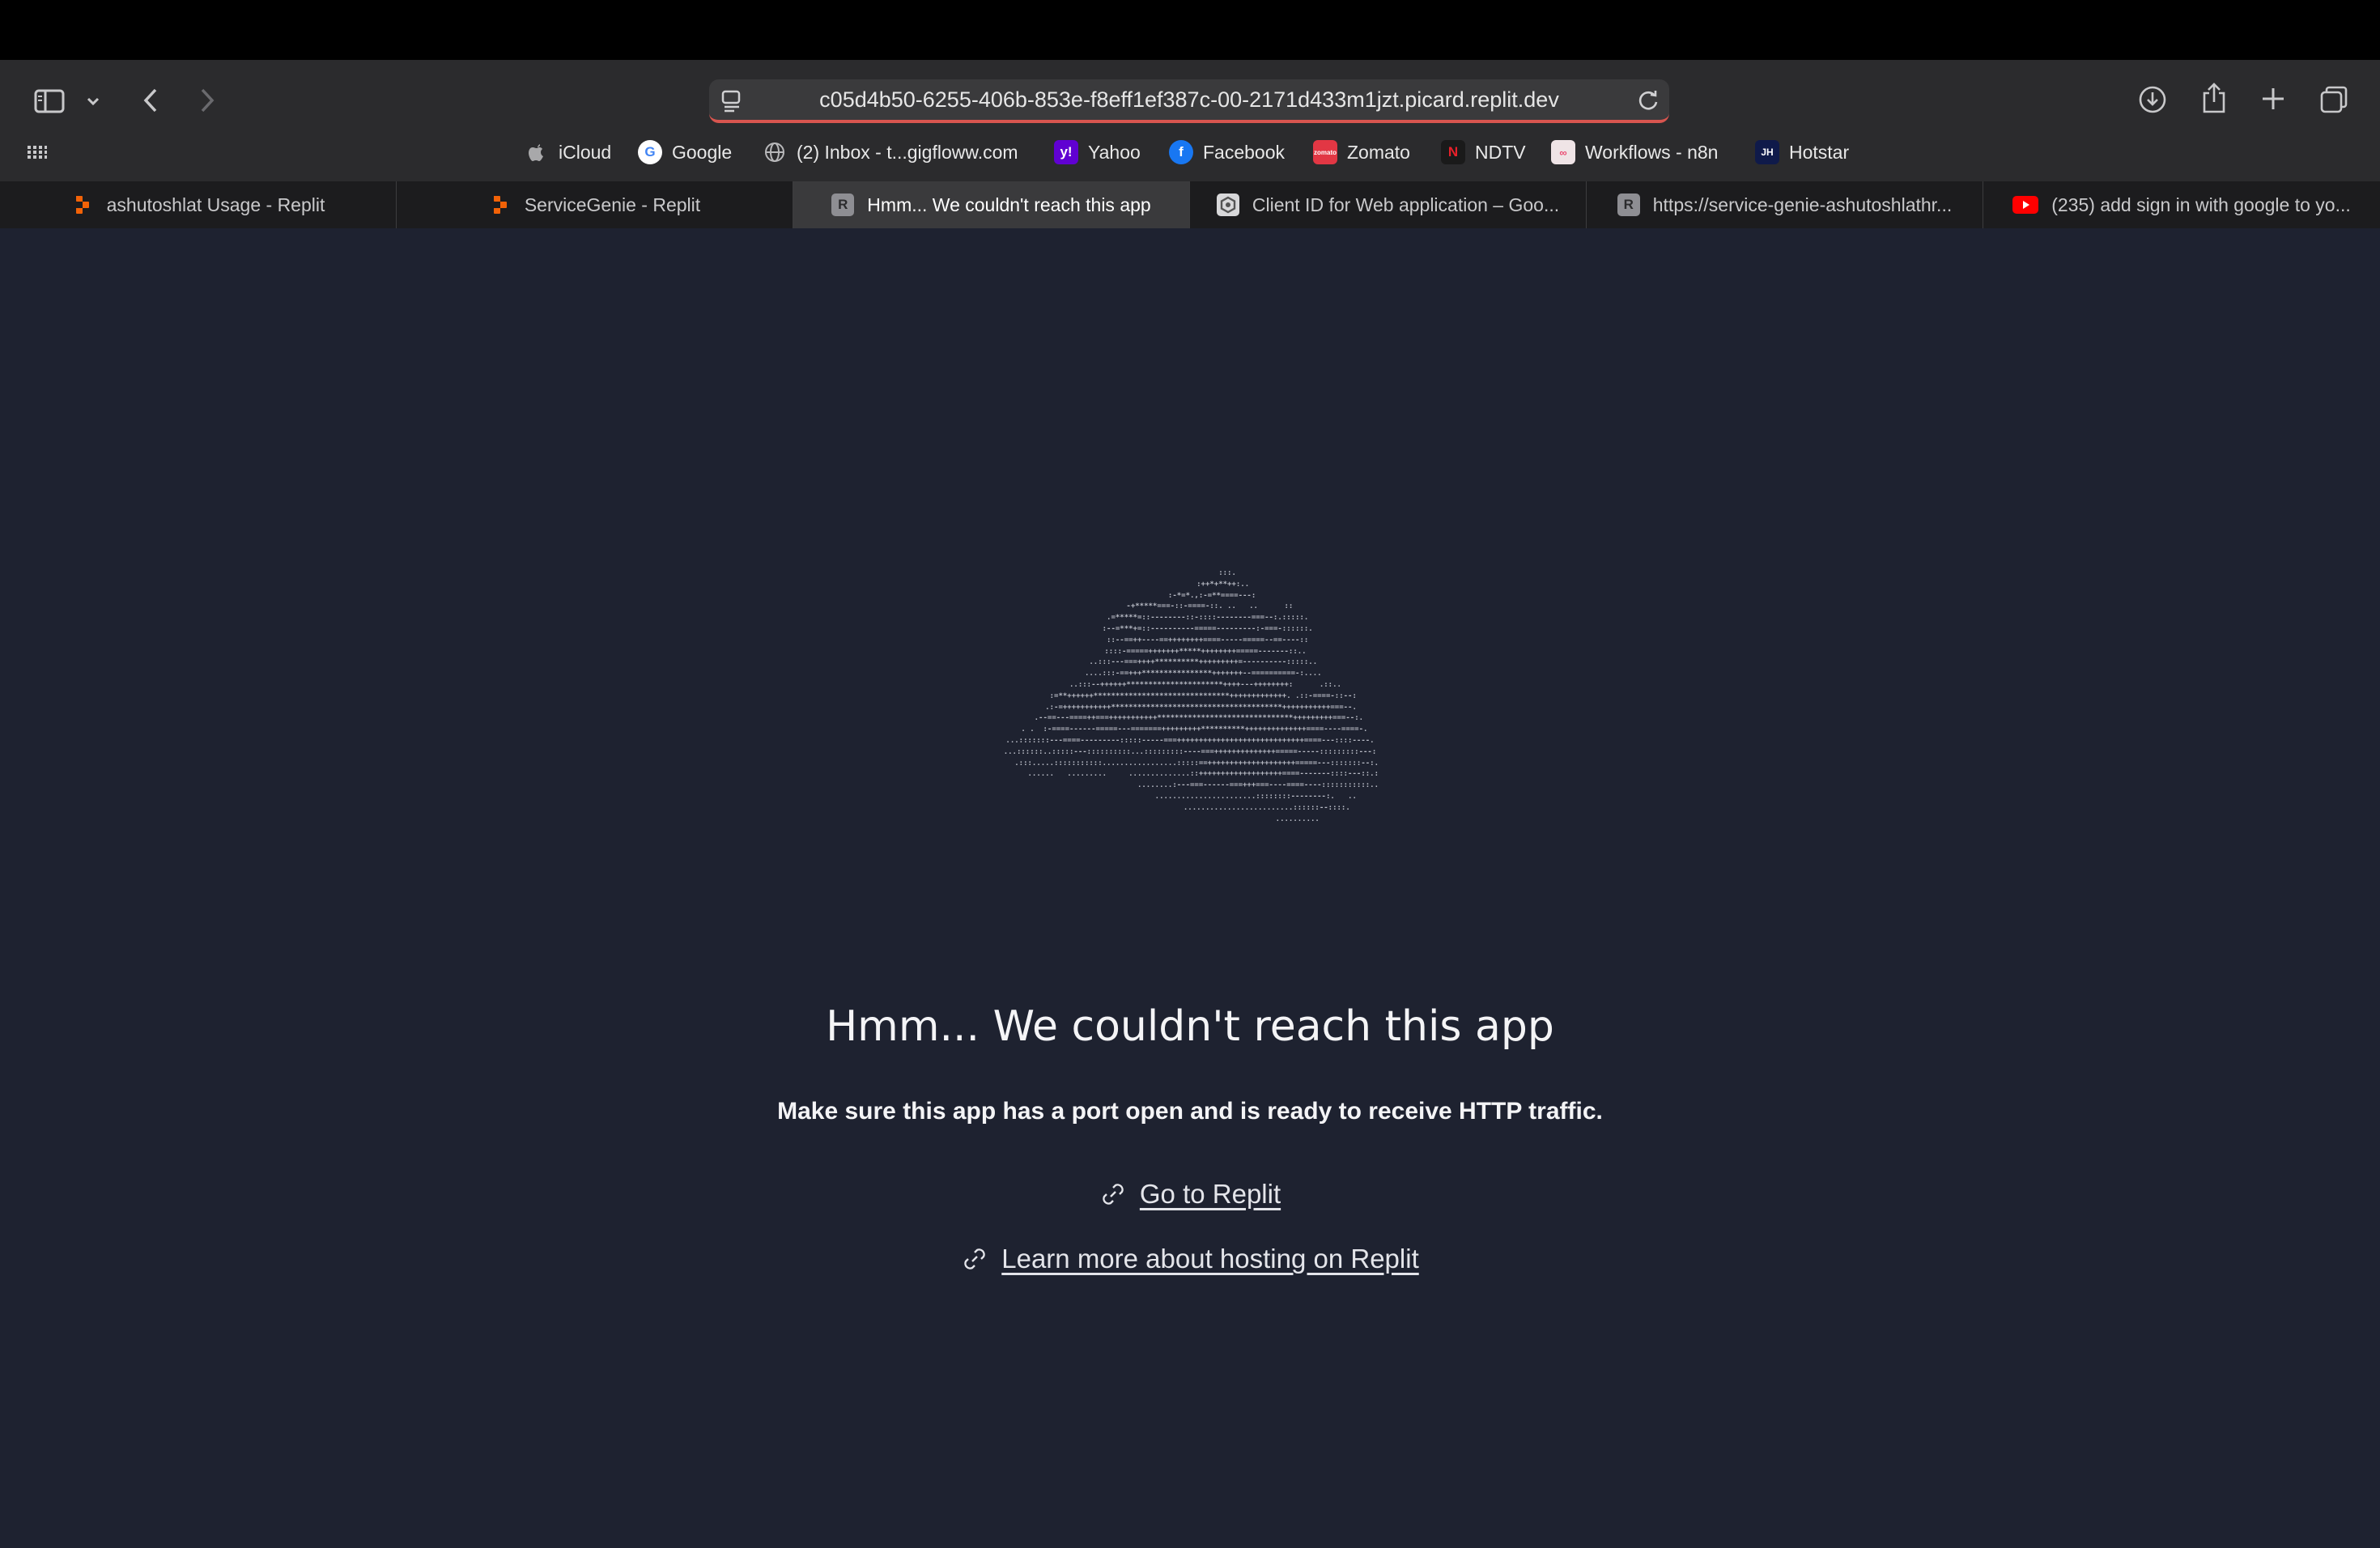 This screenshot has height=1548, width=2380. I want to click on link-label: Go to Replit, so click(1211, 1195).